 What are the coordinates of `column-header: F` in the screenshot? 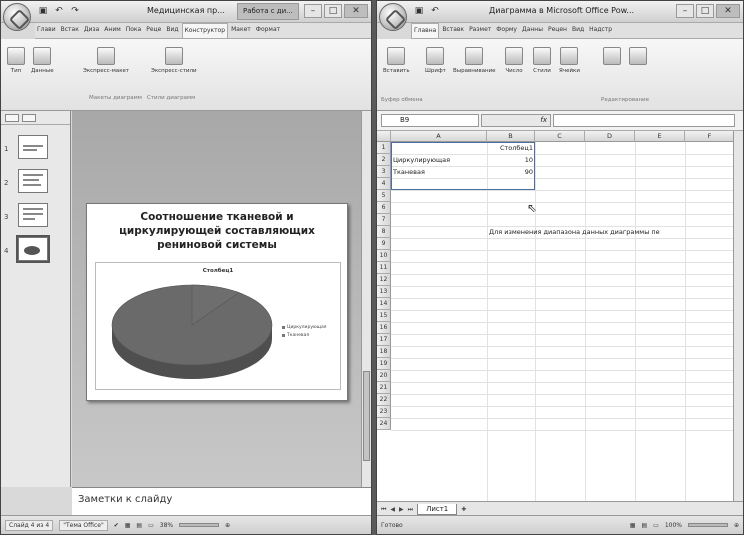 It's located at (710, 136).